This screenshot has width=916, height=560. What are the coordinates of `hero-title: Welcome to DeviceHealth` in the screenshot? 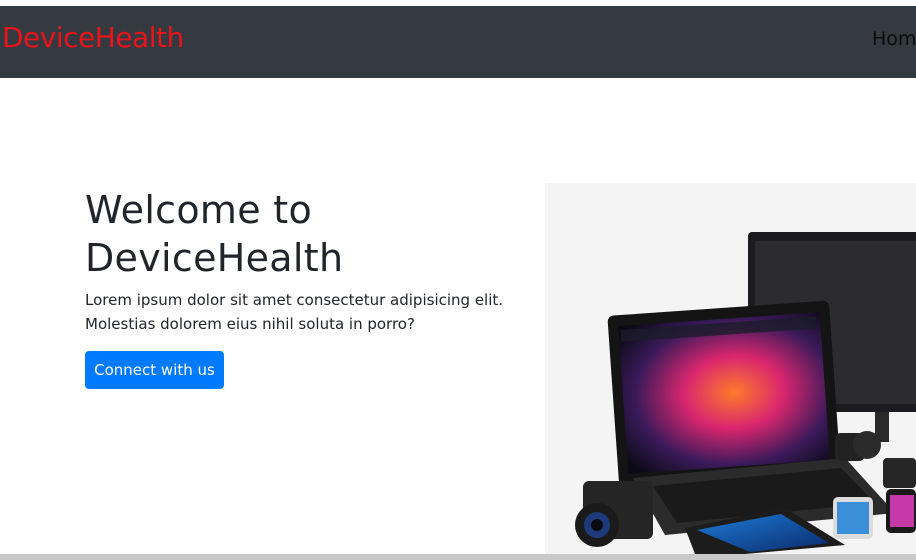 It's located at (214, 234).